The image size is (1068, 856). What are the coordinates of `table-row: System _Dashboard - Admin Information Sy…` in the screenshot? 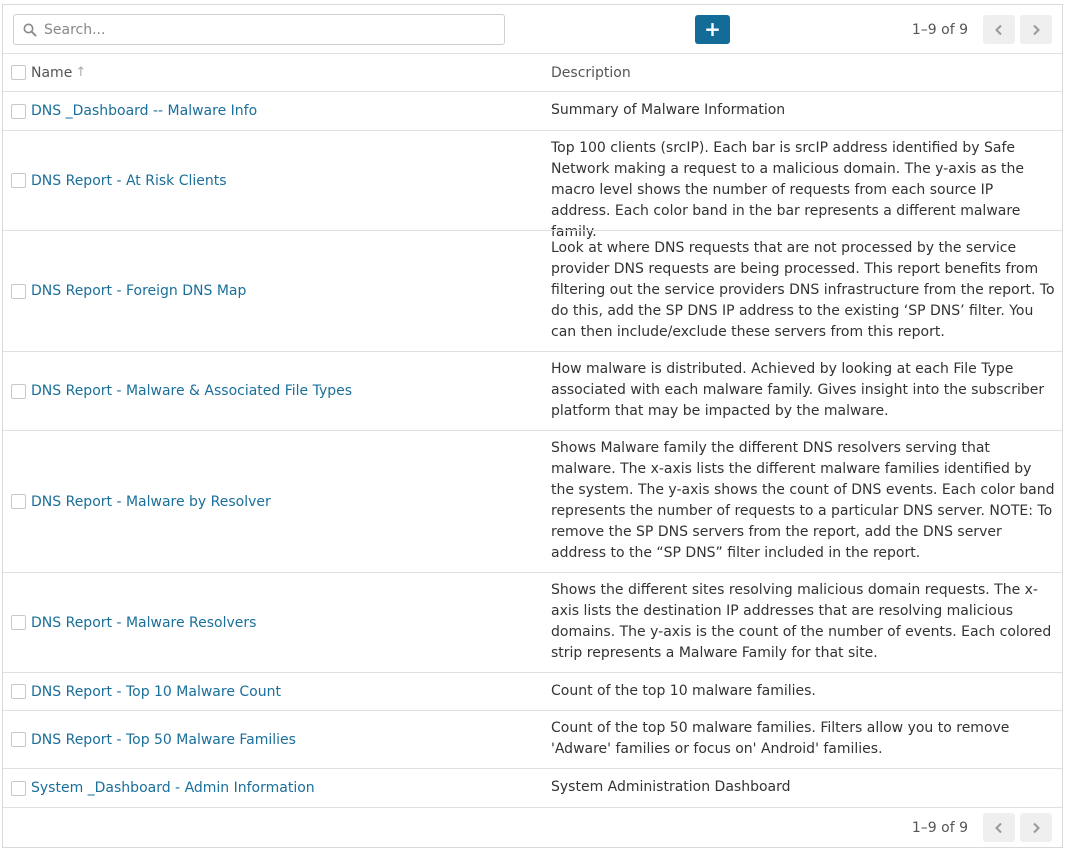 It's located at (532, 787).